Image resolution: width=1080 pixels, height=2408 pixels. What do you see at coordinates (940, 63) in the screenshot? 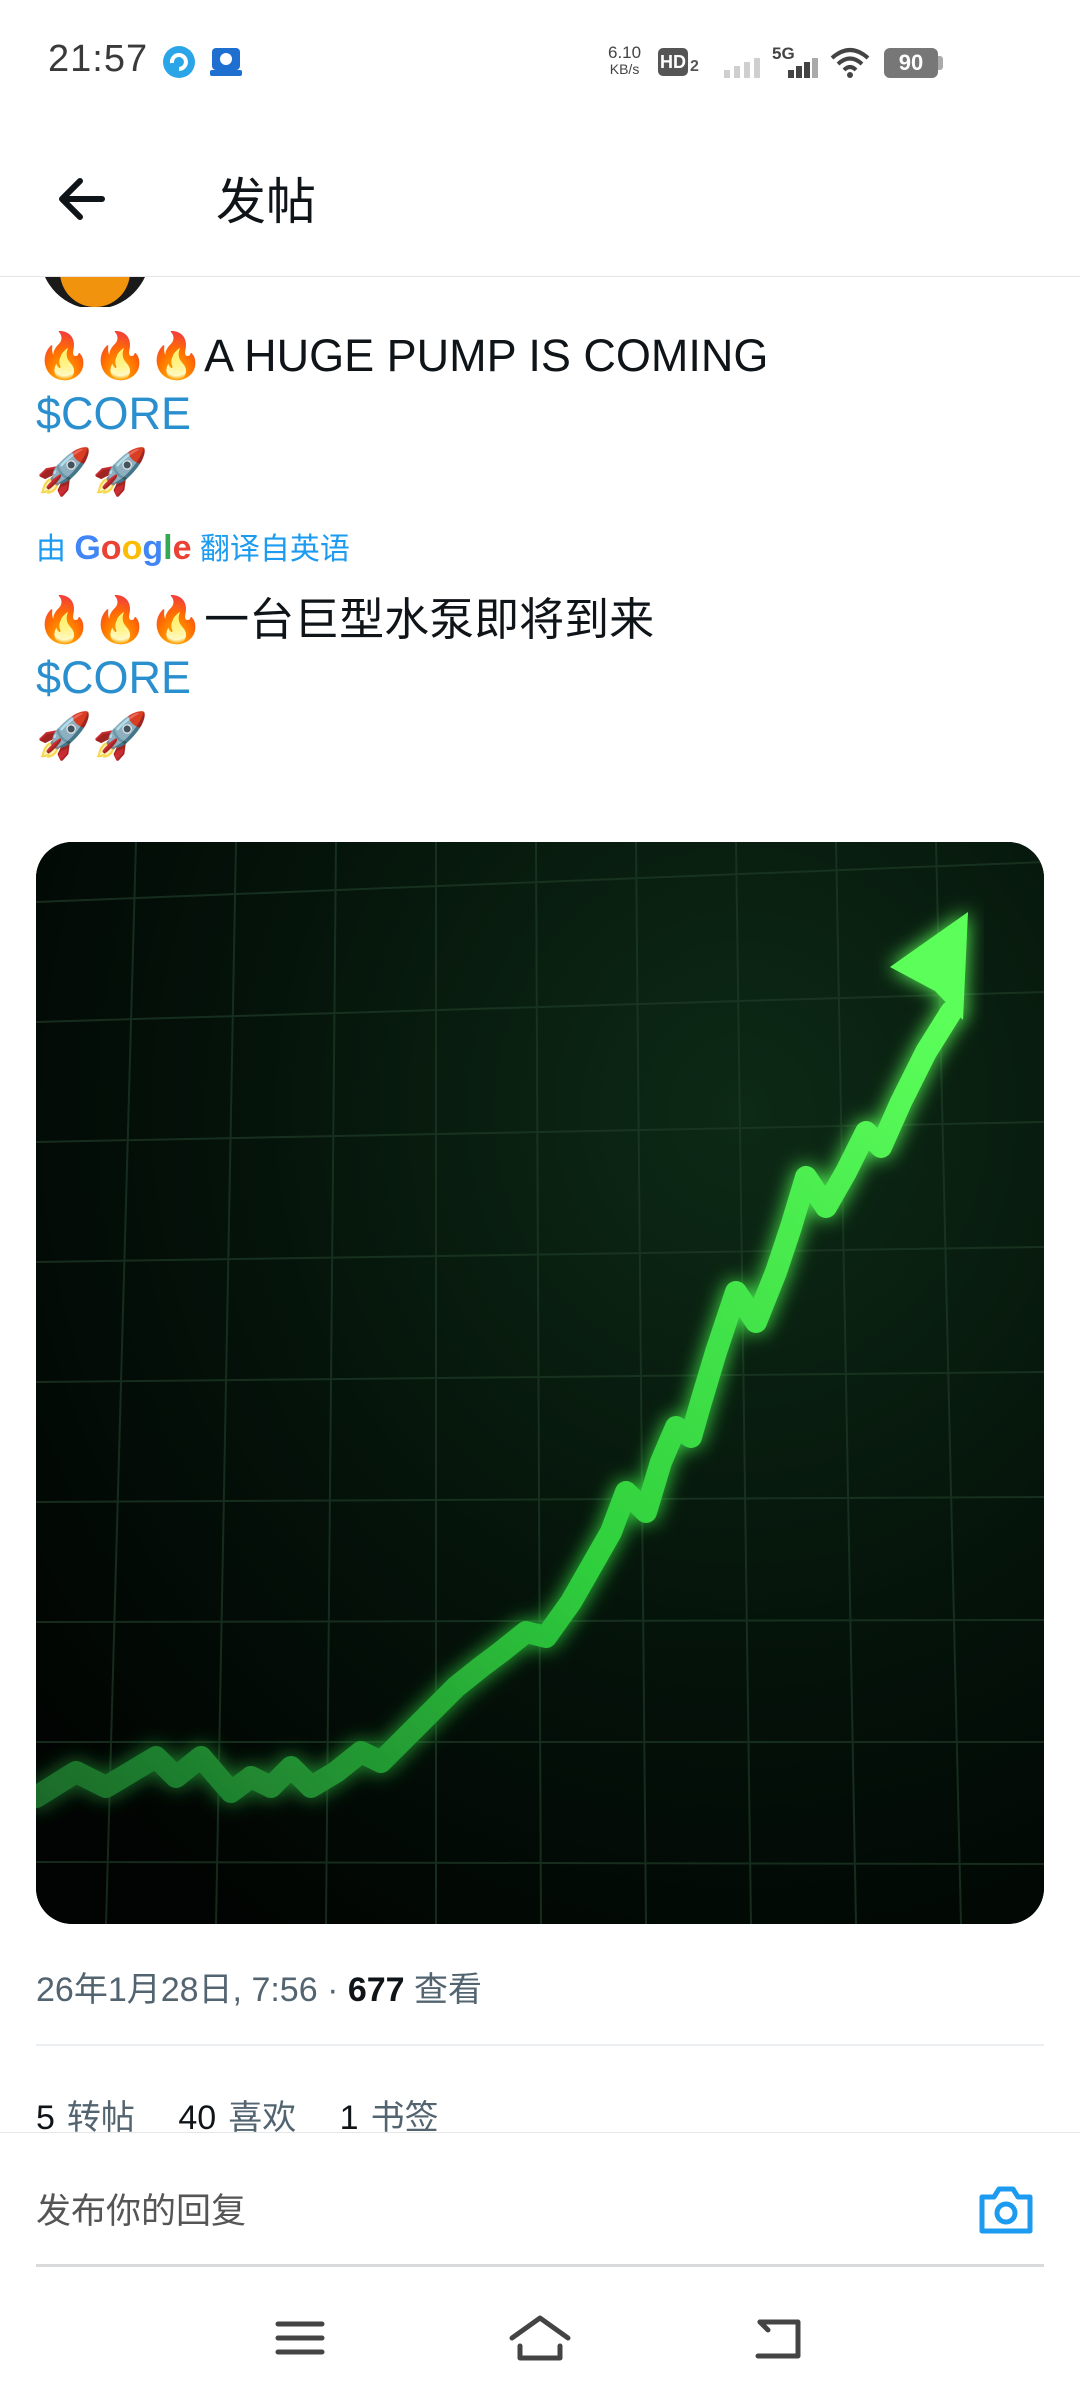
I see `battery-tip` at bounding box center [940, 63].